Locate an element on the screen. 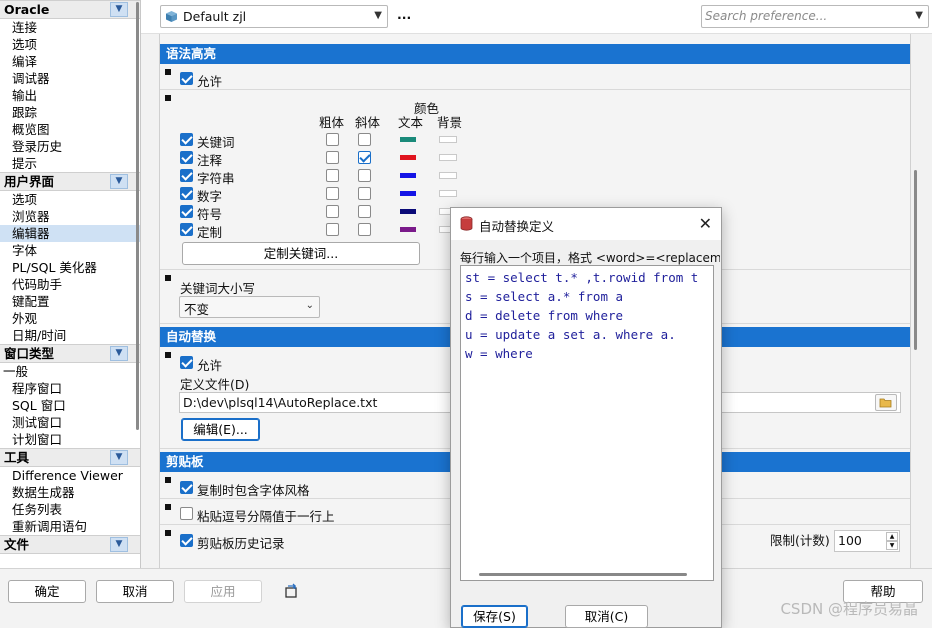 The width and height of the screenshot is (932, 628). sidebar-item: Difference Viewer is located at coordinates (70, 475).